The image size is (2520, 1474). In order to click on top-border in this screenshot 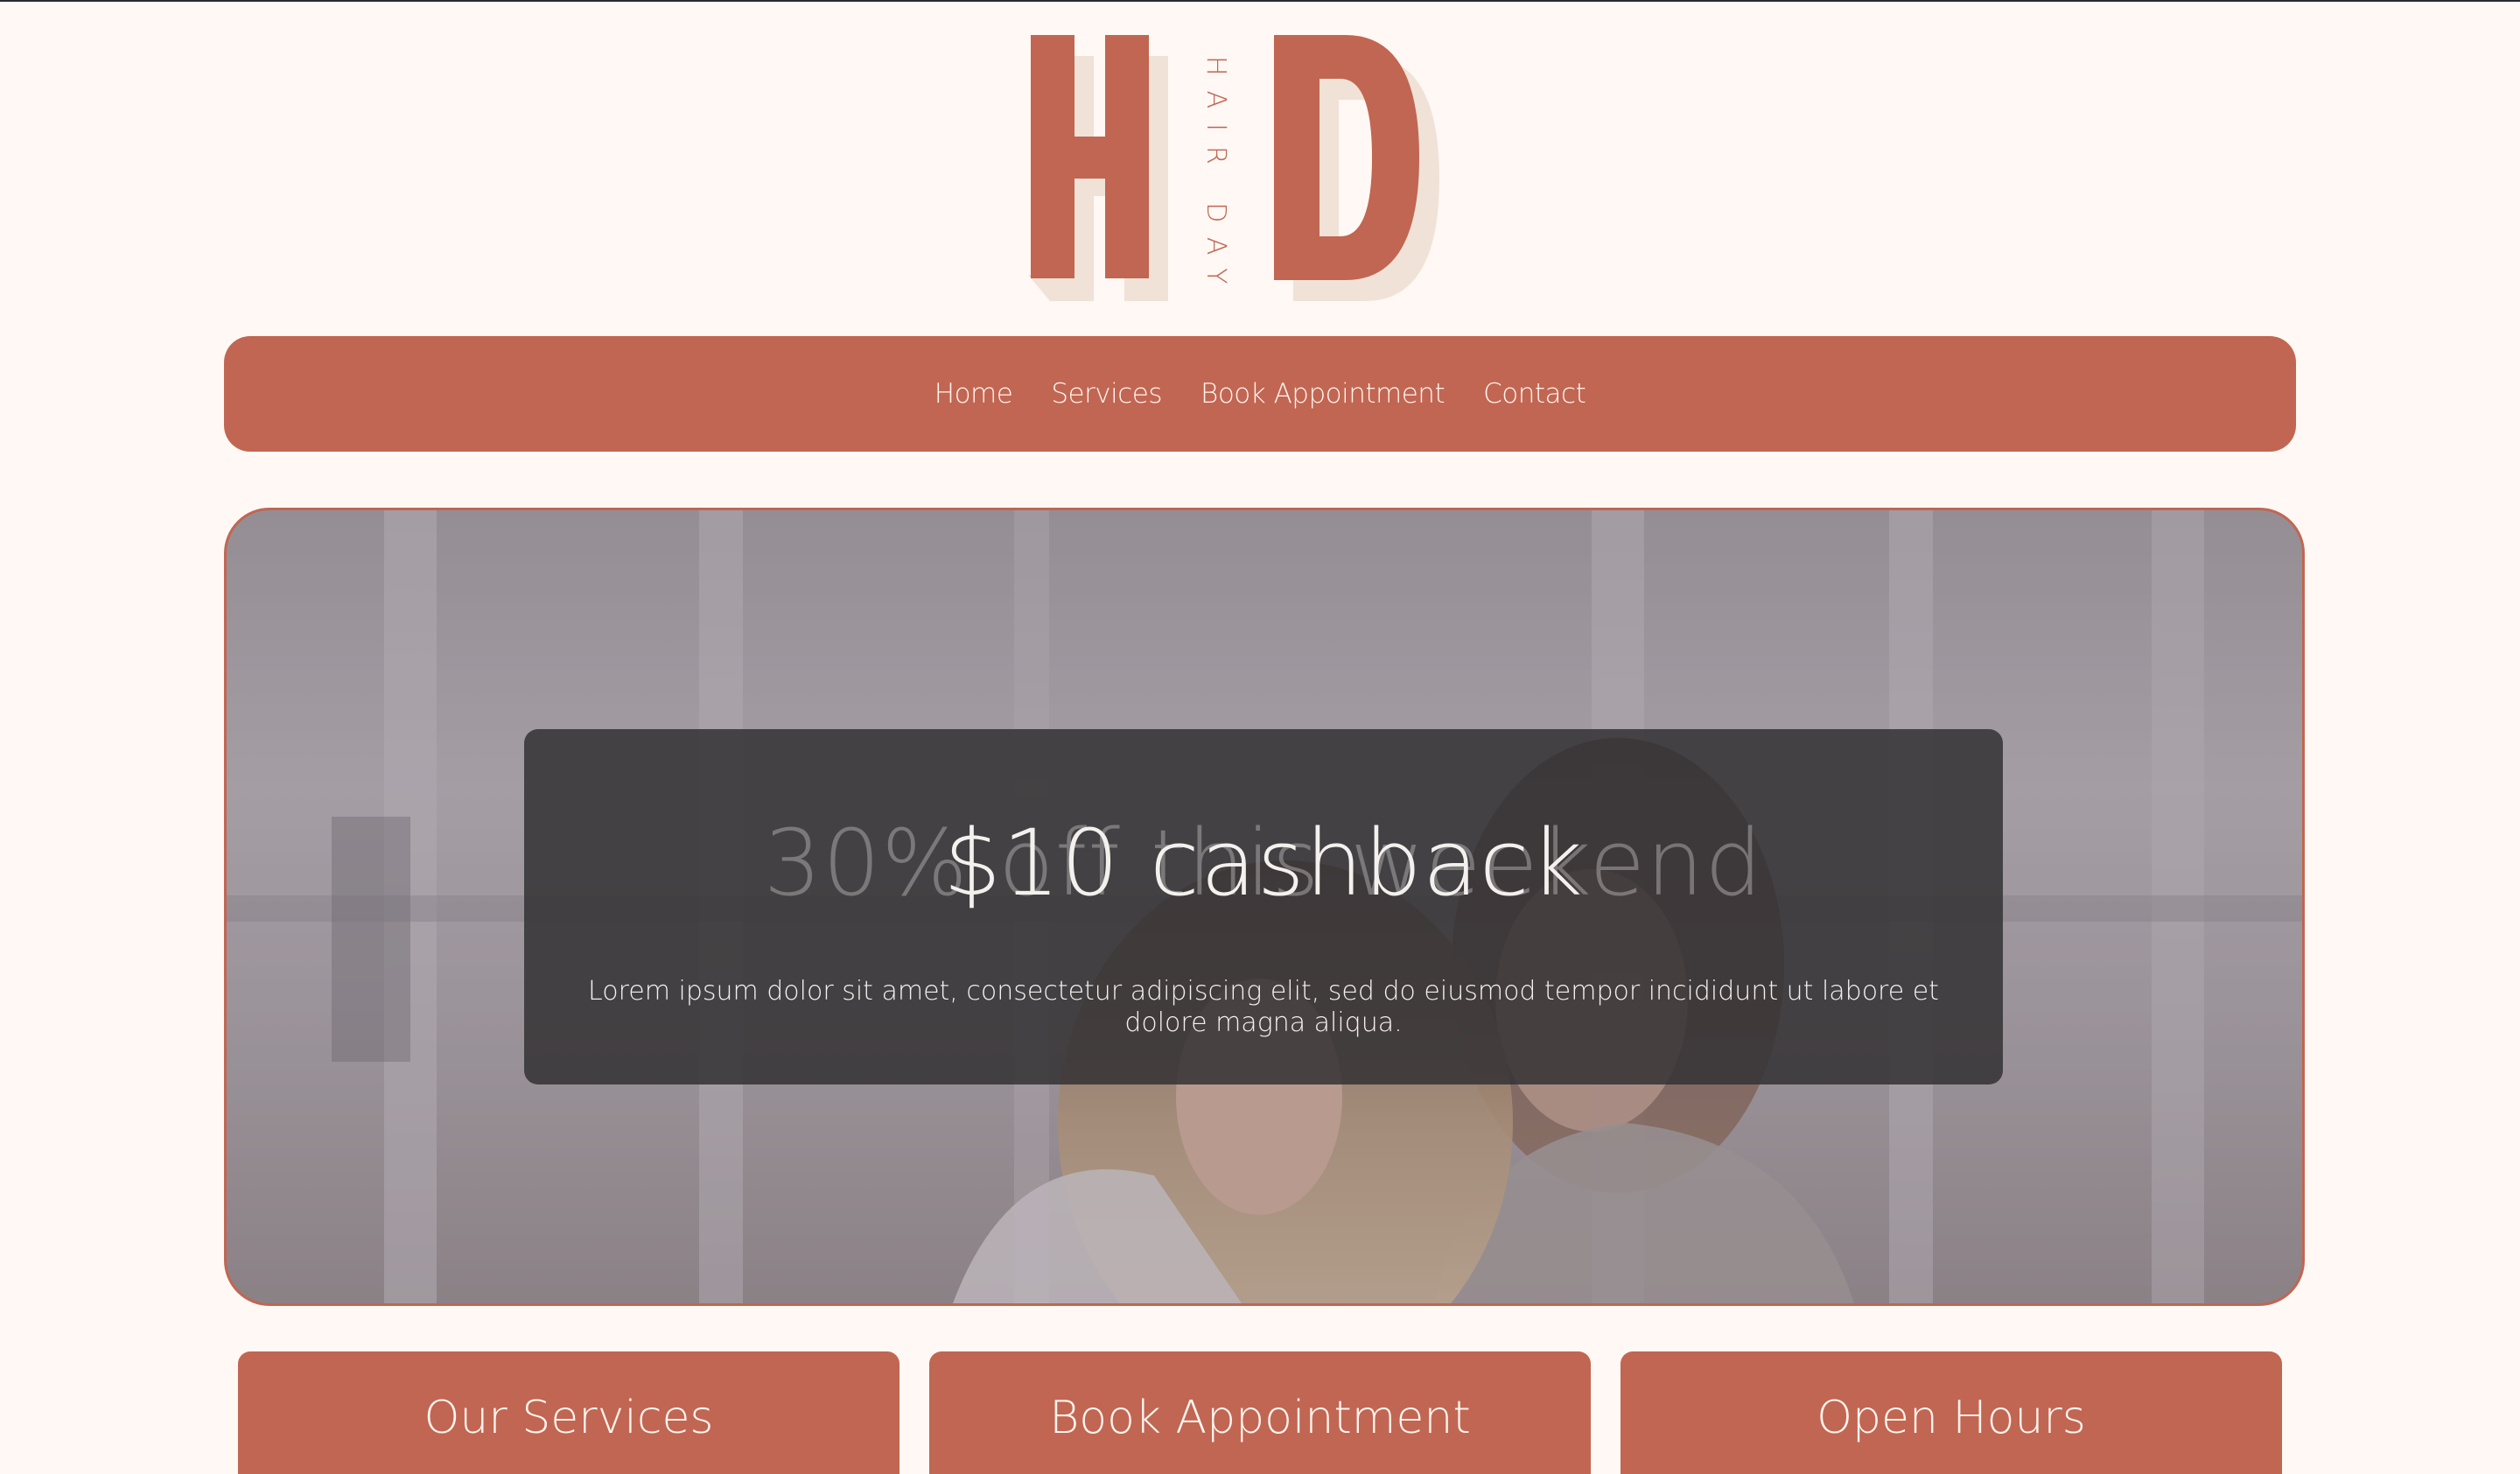, I will do `click(1260, 1)`.